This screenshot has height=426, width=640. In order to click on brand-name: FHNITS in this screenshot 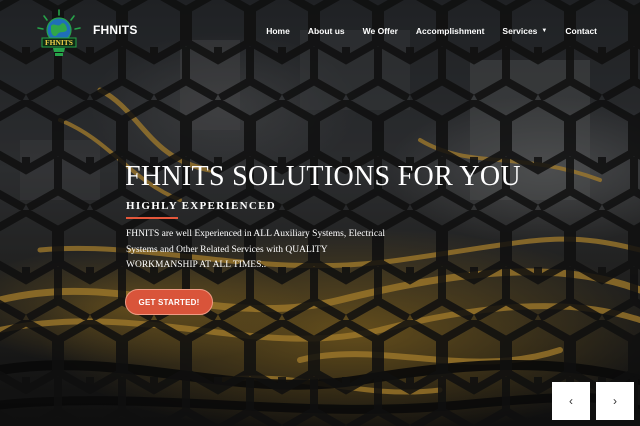, I will do `click(115, 30)`.